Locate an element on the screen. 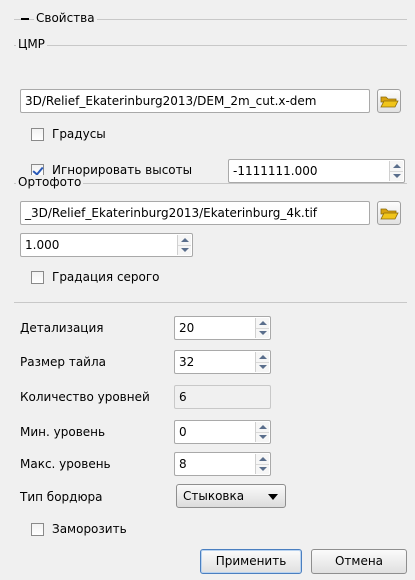 Image resolution: width=415 pixels, height=580 pixels. levels-count-field: 6 is located at coordinates (222, 397).